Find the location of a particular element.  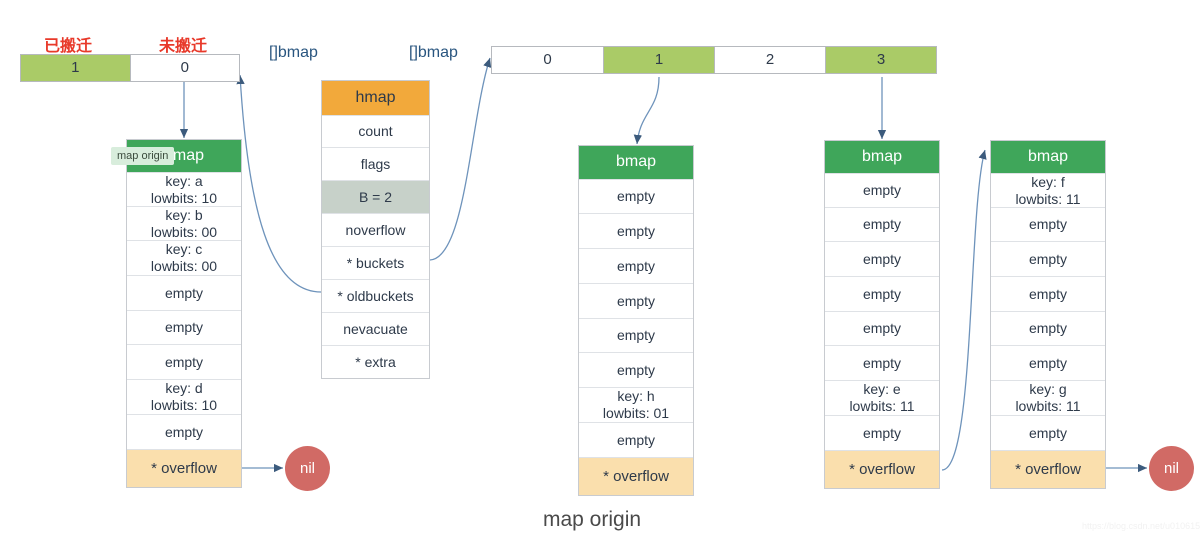

slot-key: key: e is located at coordinates (882, 389).